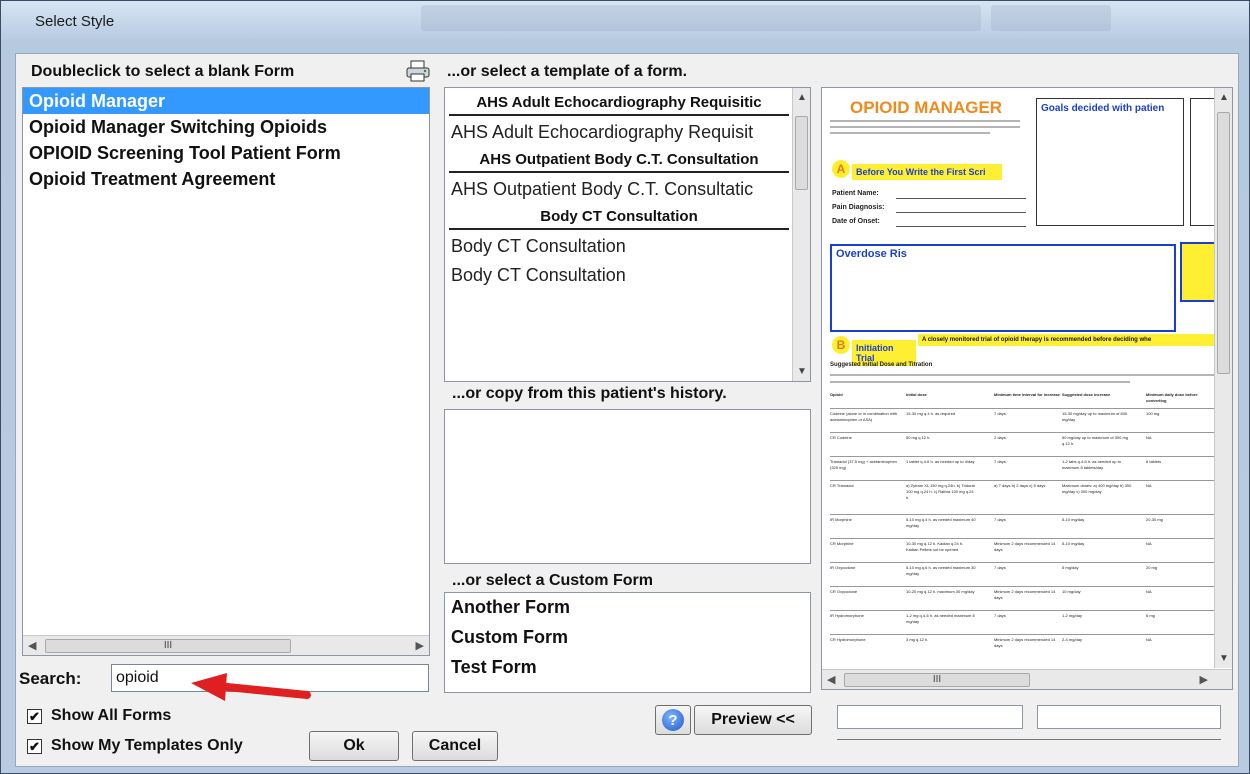 This screenshot has height=774, width=1250. I want to click on blank-form-item: Opioid Manager Switching Opioids, so click(226, 127).